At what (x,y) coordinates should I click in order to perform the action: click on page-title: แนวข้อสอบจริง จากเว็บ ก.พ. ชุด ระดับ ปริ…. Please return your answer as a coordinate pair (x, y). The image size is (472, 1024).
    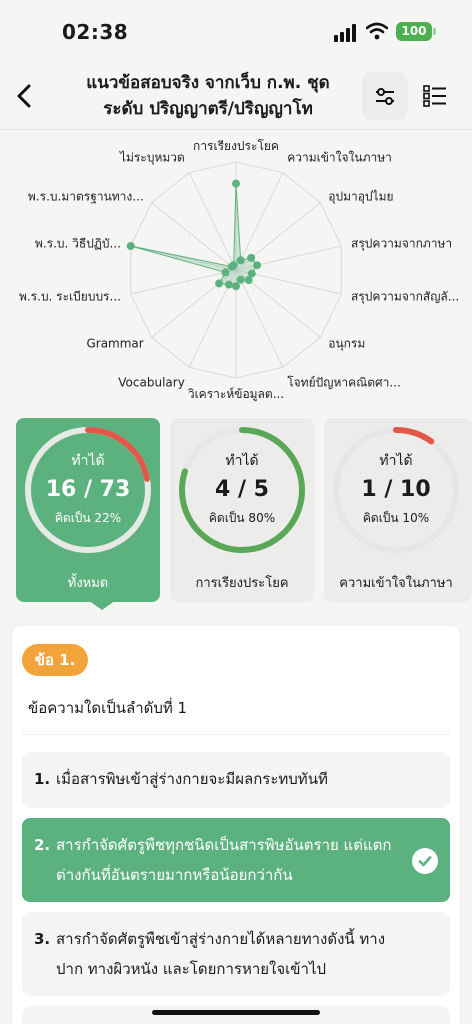
    Looking at the image, I should click on (208, 96).